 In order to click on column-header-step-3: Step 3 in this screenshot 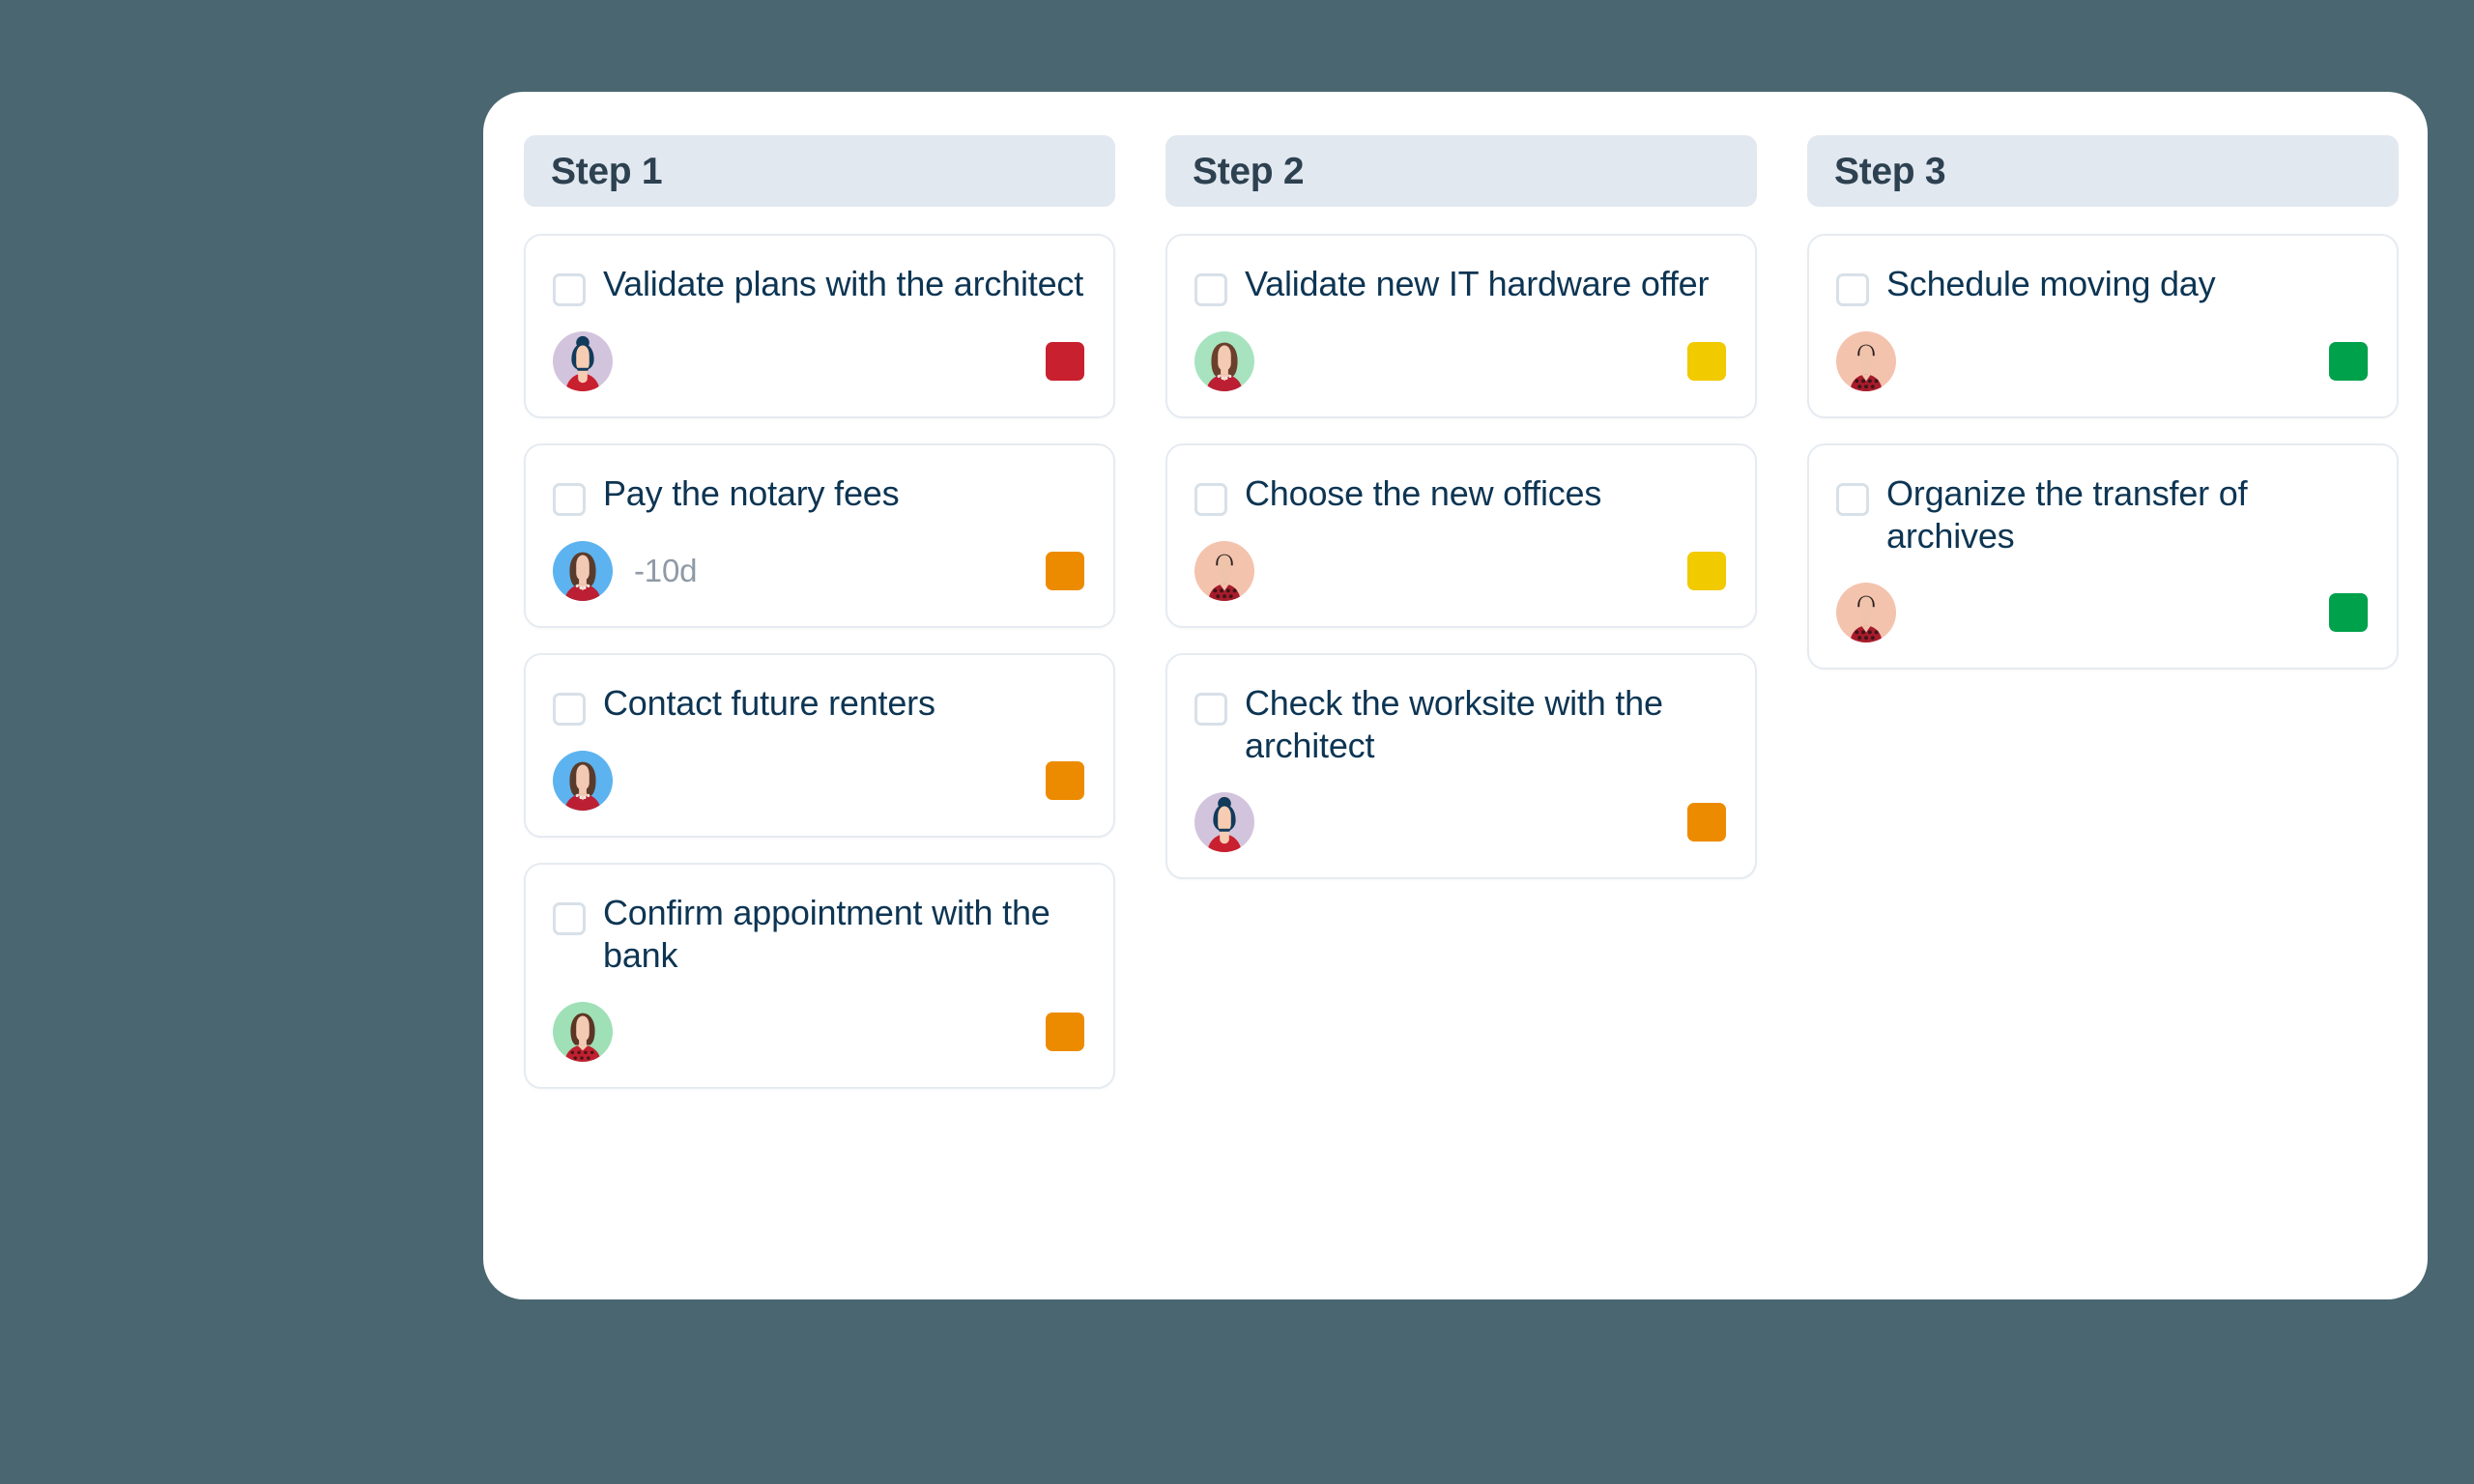, I will do `click(2103, 171)`.